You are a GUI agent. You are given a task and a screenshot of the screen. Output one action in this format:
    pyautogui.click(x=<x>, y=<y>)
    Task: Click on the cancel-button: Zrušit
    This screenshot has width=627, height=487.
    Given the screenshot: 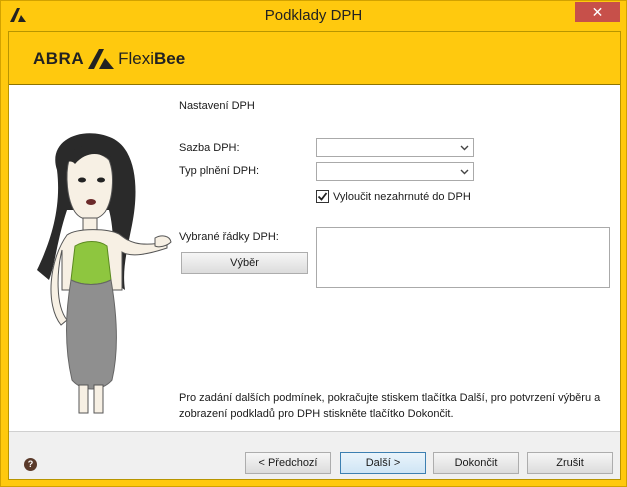 What is the action you would take?
    pyautogui.click(x=570, y=463)
    